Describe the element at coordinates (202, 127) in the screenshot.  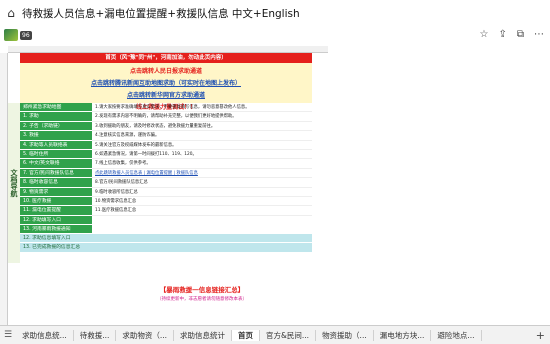
I see `note-row: 3.收到援助的朋友，请及时修改状态，避免救援力量重复前往。` at that location.